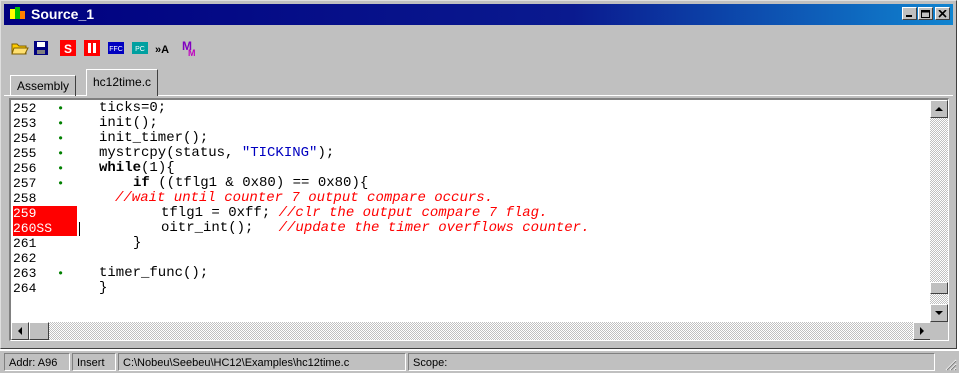 Image resolution: width=959 pixels, height=373 pixels. Describe the element at coordinates (45, 243) in the screenshot. I see `line-number-row: 261` at that location.